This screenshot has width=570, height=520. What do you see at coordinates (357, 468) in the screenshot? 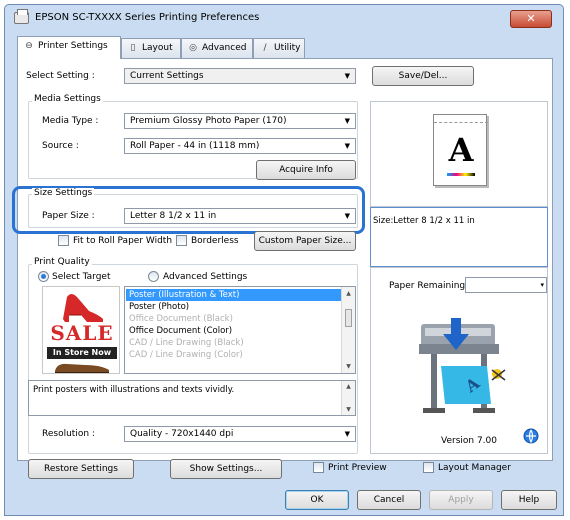
I see `print-preview-label: Print Preview` at bounding box center [357, 468].